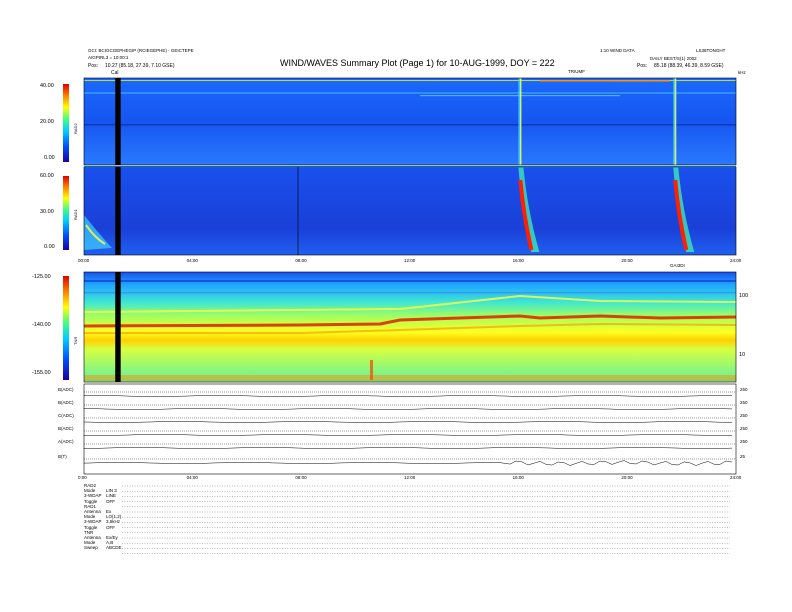 The image size is (792, 612). I want to click on tnr-tick-mid: -140.00, so click(41, 325).